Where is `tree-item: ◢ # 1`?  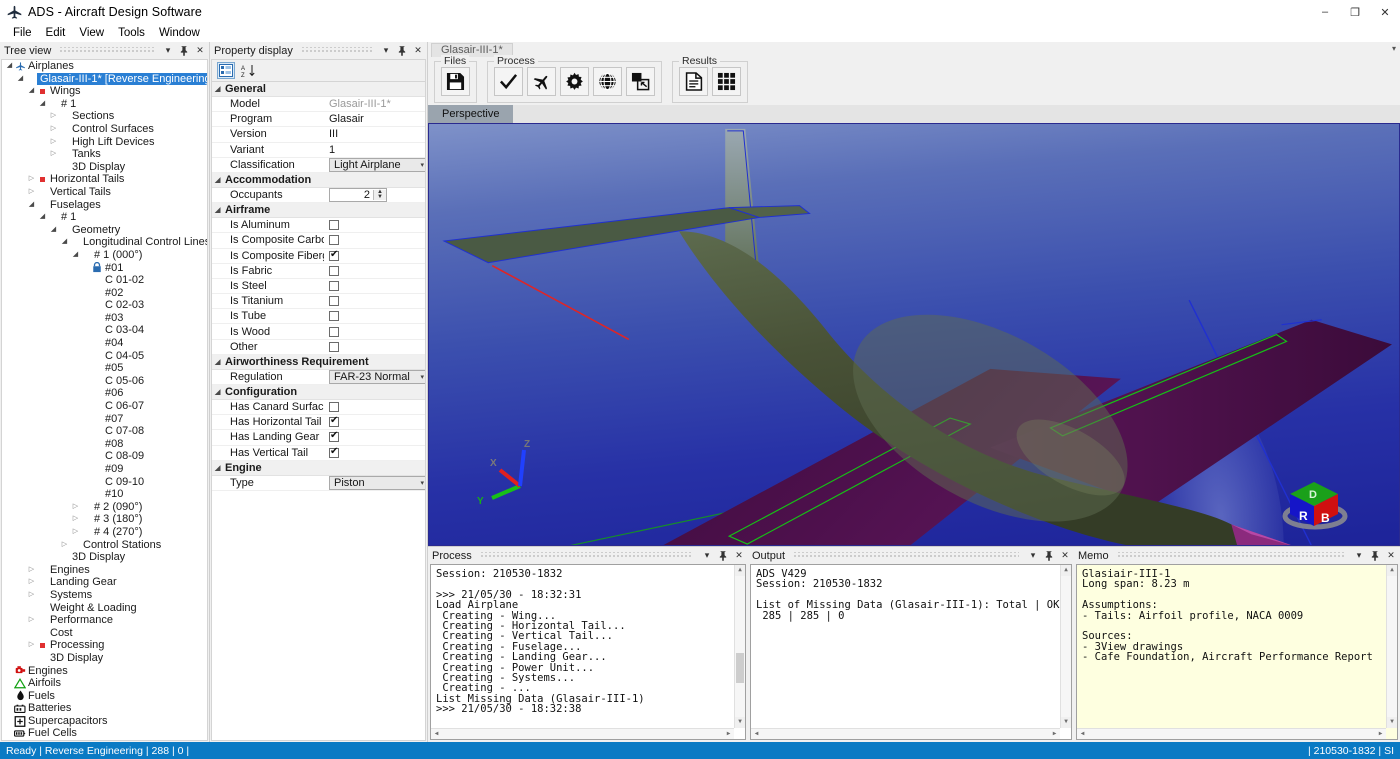 tree-item: ◢ # 1 is located at coordinates (104, 217).